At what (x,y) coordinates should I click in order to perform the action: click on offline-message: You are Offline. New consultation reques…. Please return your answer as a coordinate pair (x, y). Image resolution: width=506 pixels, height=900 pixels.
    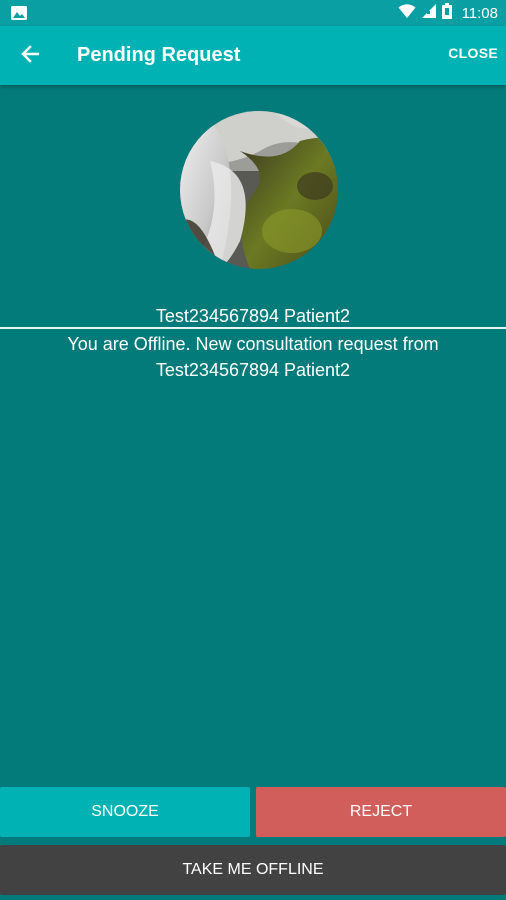
    Looking at the image, I should click on (253, 357).